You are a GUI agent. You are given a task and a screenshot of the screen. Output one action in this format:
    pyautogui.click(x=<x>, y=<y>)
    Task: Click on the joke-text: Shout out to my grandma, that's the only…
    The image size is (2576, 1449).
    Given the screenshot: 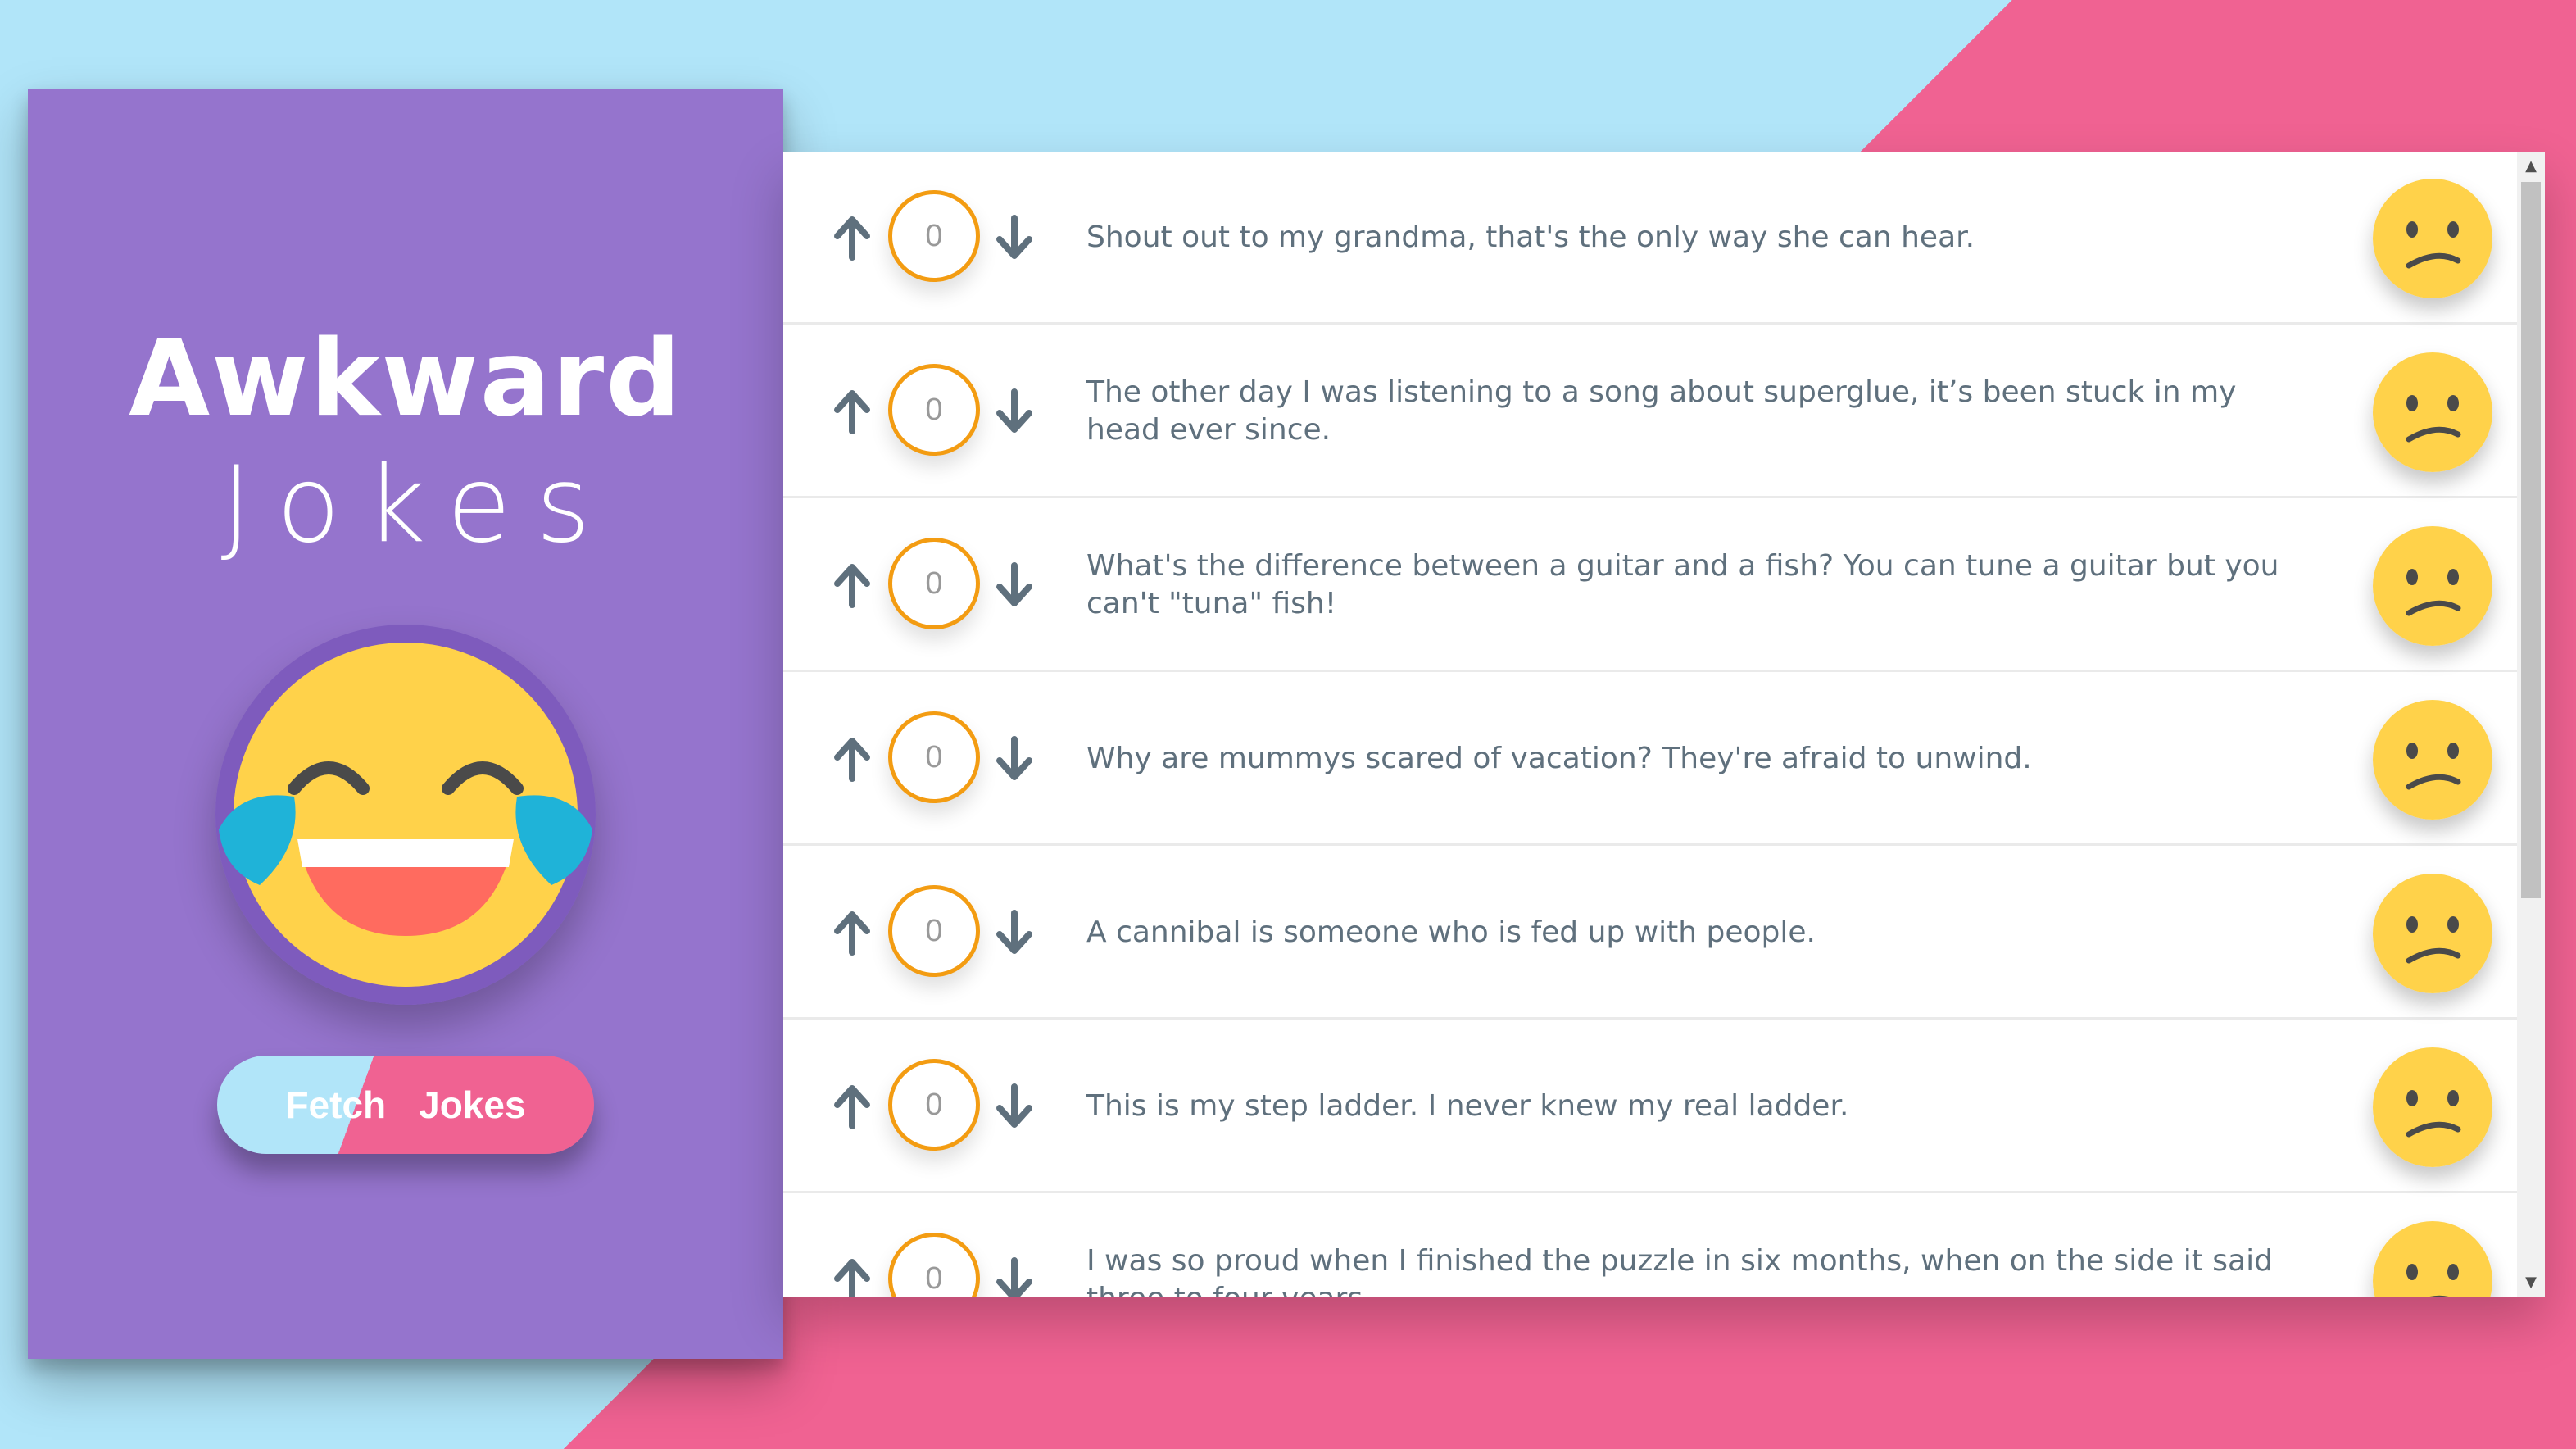 What is the action you would take?
    pyautogui.click(x=1530, y=237)
    